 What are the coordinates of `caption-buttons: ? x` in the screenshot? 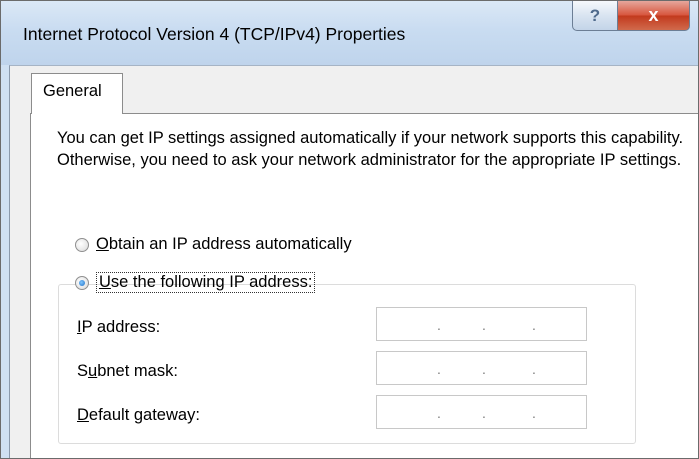 It's located at (631, 16).